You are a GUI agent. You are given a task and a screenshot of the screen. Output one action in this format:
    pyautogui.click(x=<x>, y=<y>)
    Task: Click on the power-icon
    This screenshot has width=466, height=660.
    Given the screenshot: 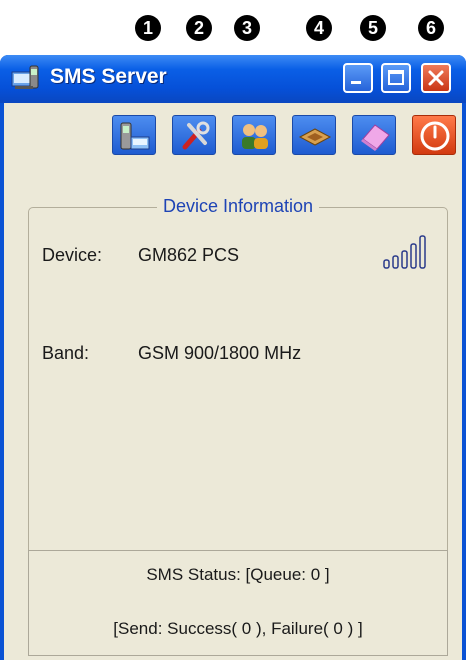 What is the action you would take?
    pyautogui.click(x=435, y=136)
    